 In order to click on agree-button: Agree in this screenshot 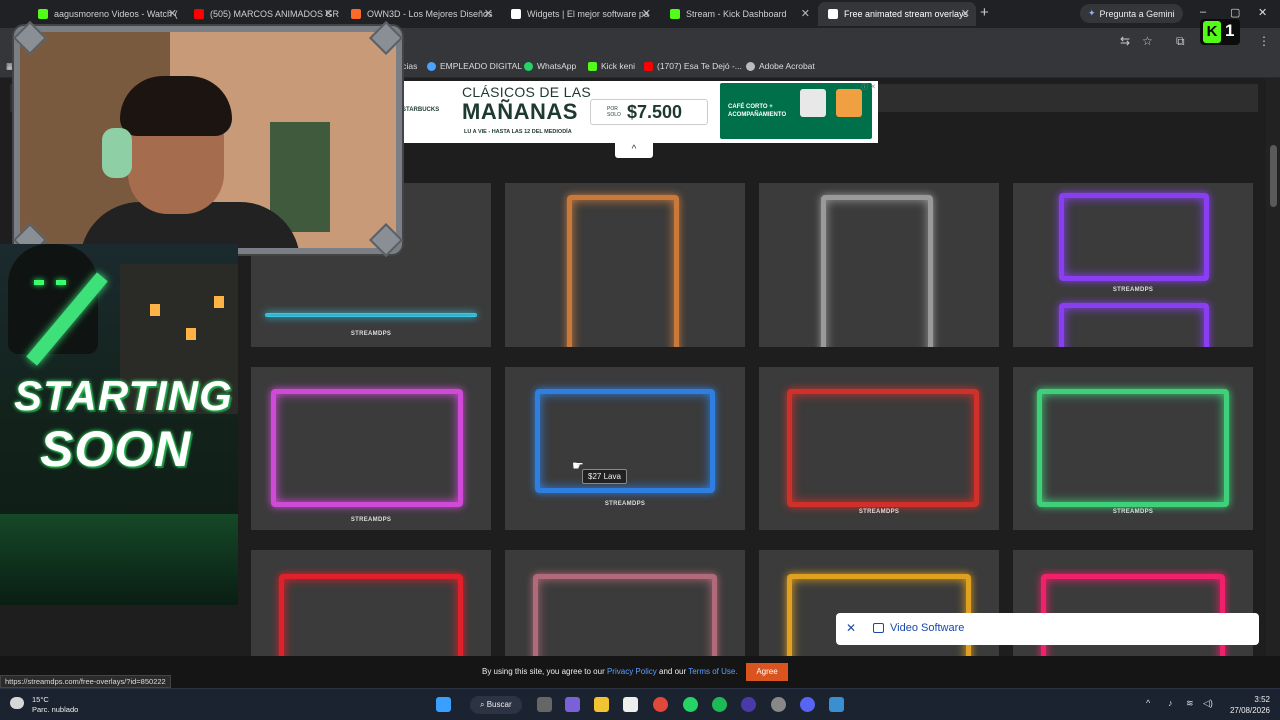, I will do `click(767, 672)`.